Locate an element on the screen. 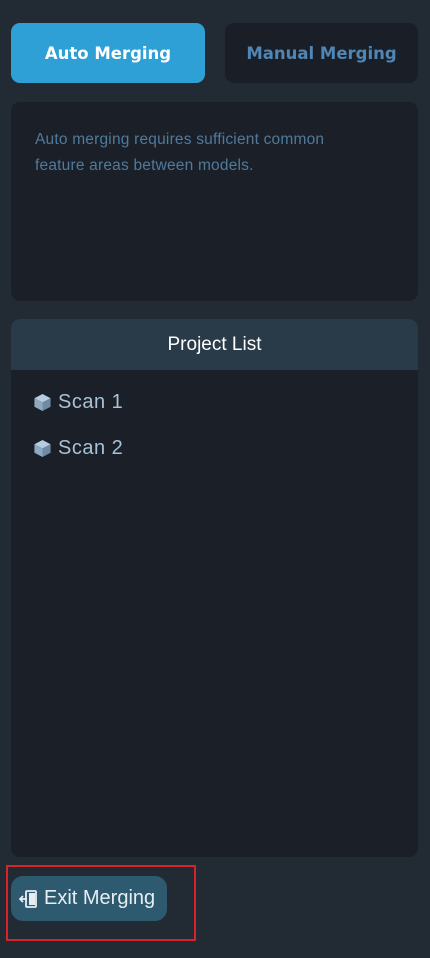  tab-auto-merging-label: Auto Merging is located at coordinates (108, 53).